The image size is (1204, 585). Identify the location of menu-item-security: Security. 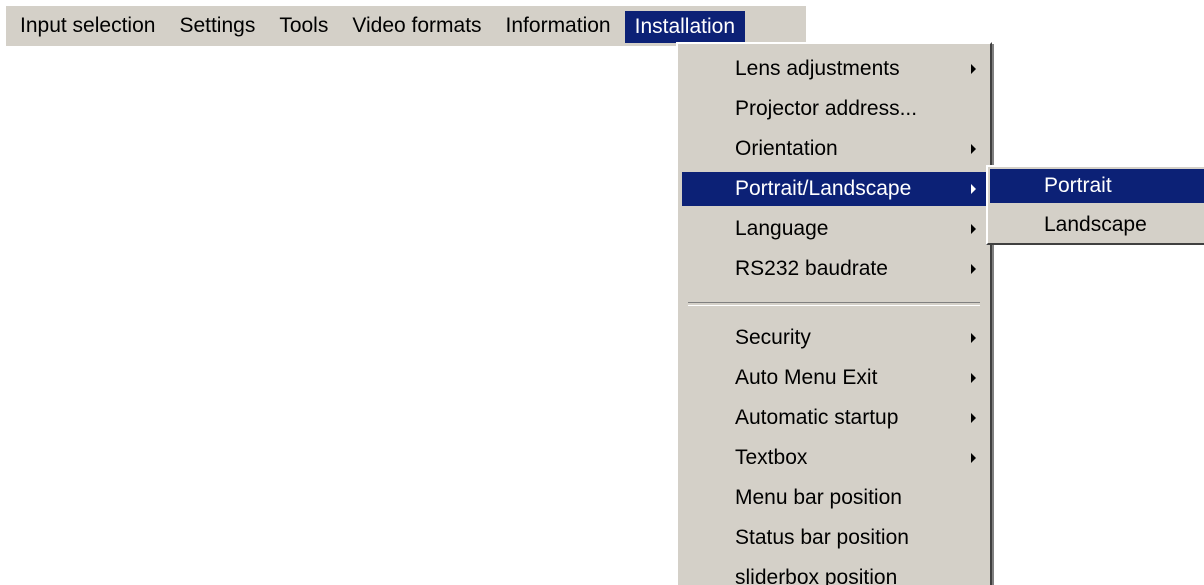
(834, 338).